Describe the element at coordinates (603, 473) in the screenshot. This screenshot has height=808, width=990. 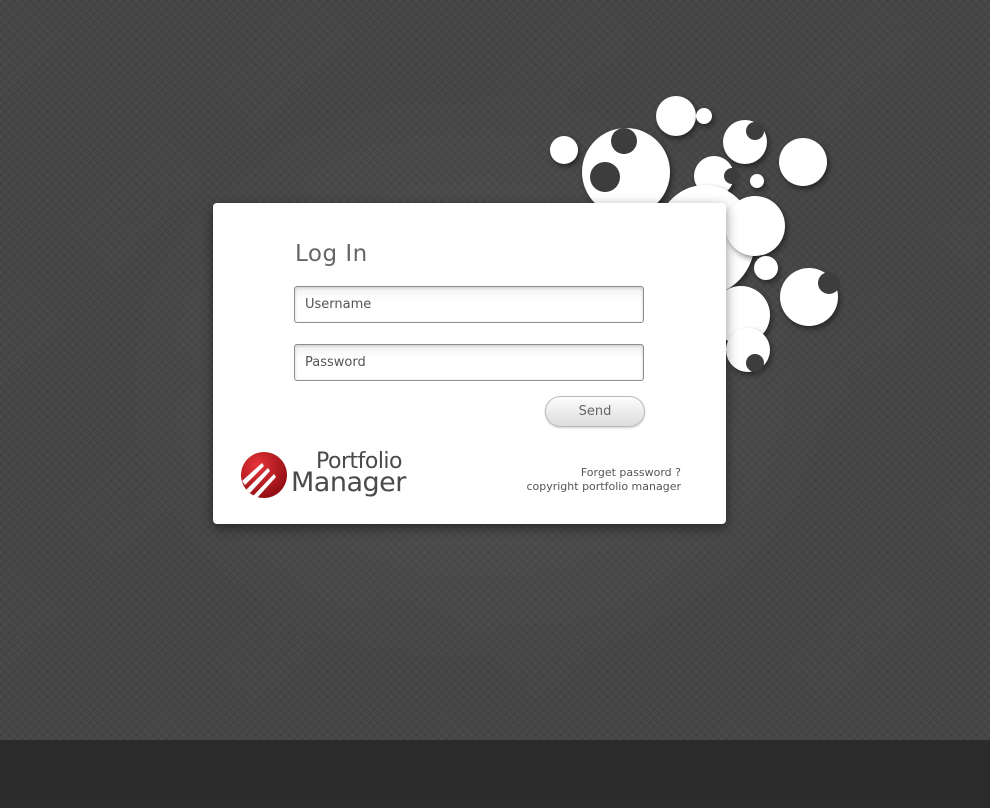
I see `forgot-password-link: Forget password ?` at that location.